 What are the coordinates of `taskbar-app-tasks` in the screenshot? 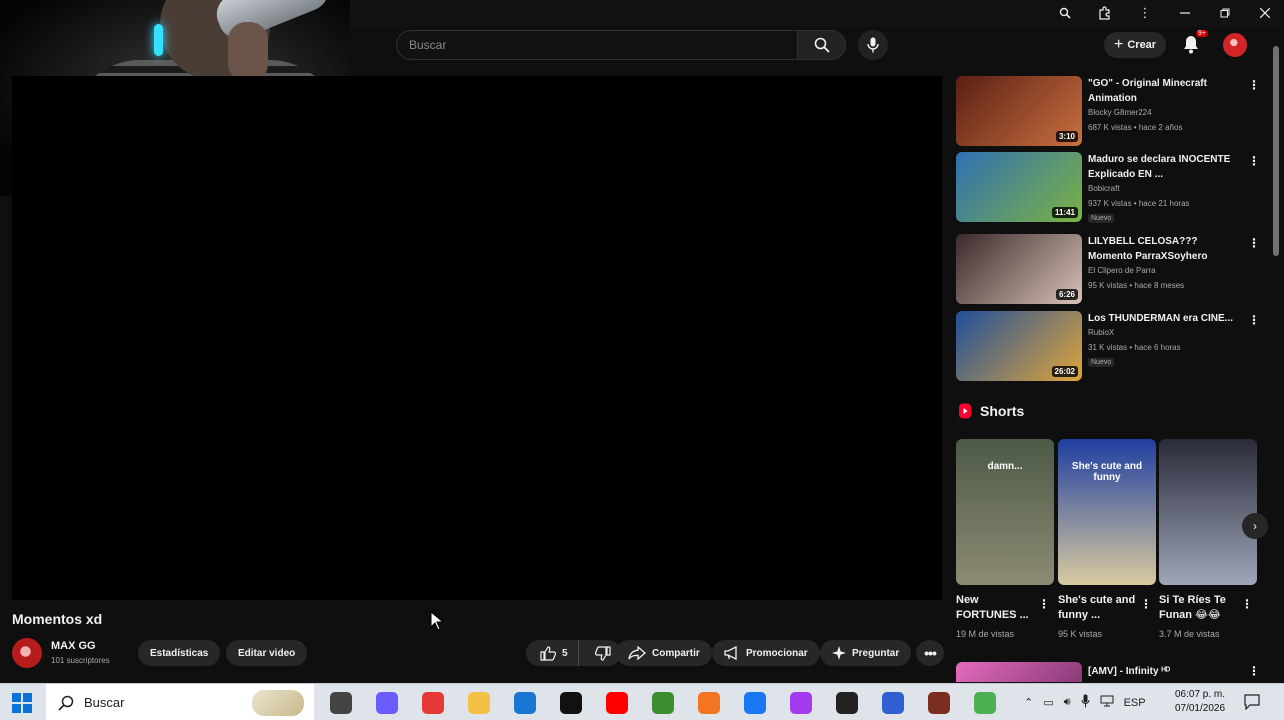 It's located at (893, 703).